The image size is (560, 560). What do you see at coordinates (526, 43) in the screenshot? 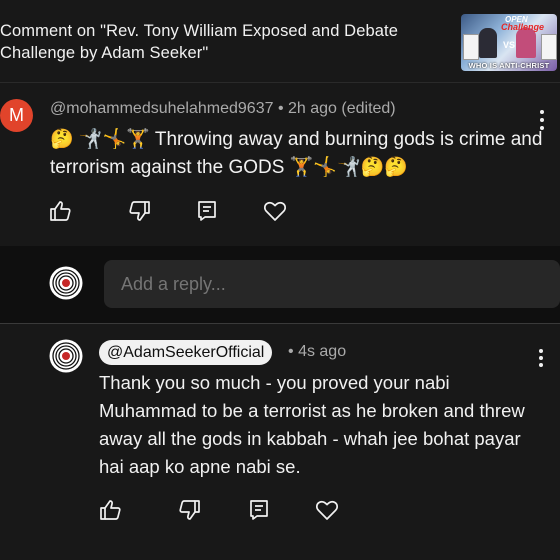
I see `thumbnail-person-right` at bounding box center [526, 43].